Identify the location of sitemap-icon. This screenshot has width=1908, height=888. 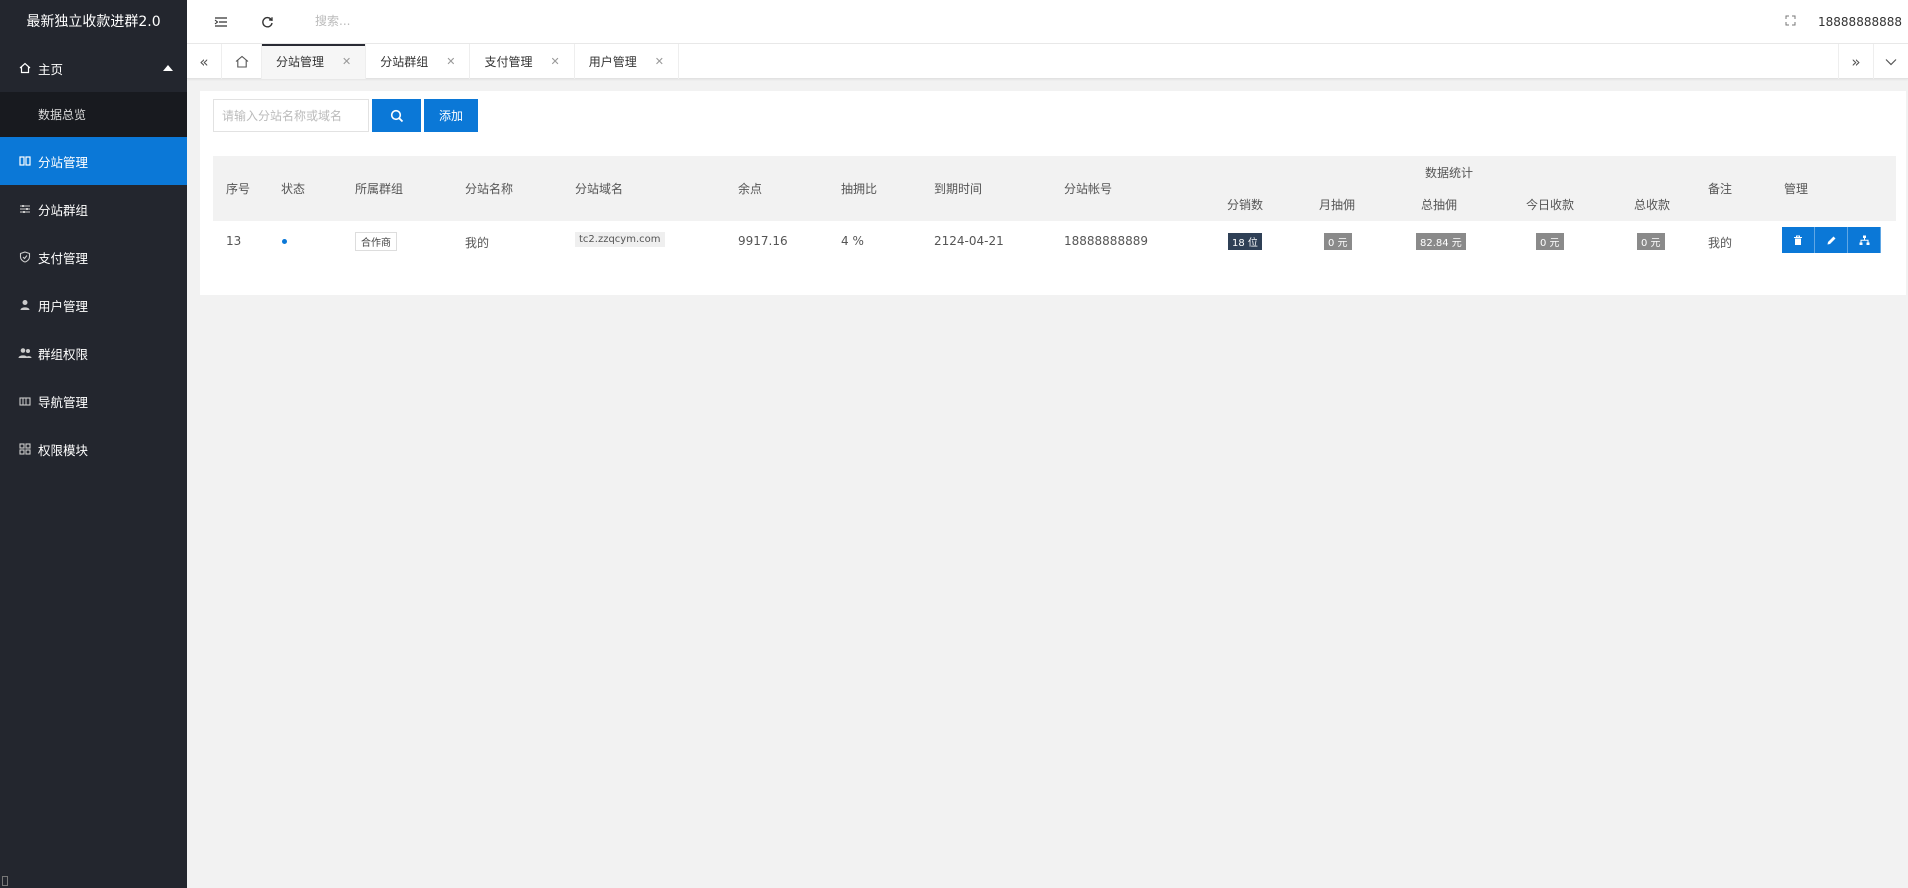
(1864, 240).